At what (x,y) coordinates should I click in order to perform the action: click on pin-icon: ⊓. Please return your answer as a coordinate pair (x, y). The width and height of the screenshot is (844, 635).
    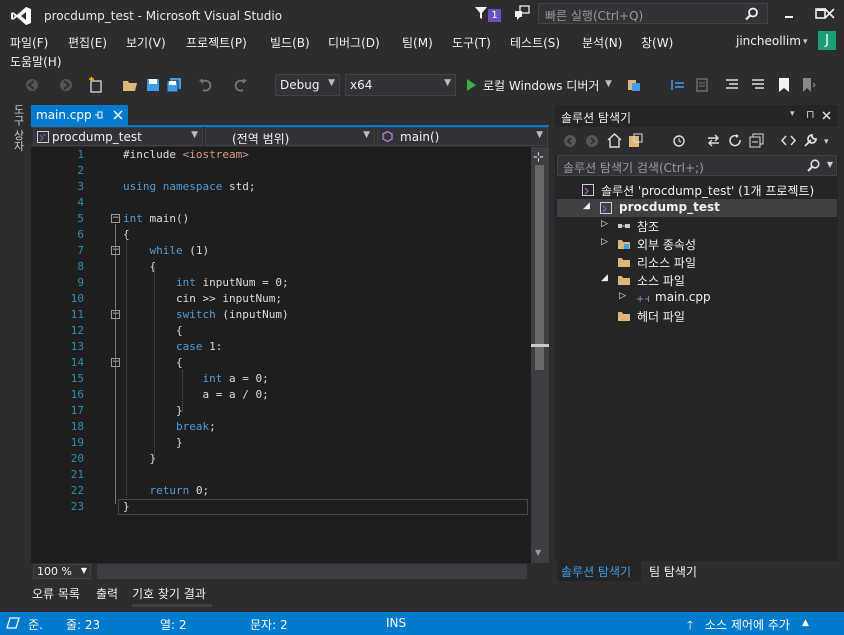
    Looking at the image, I should click on (810, 114).